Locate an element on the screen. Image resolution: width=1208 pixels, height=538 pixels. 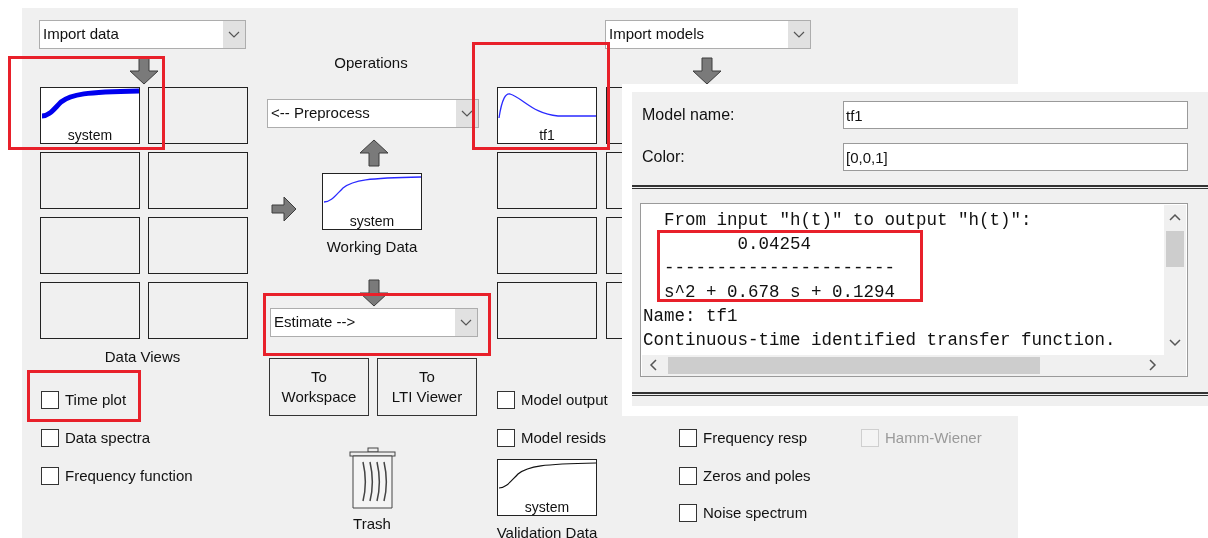
checkbox-label: Zeros and poles is located at coordinates (757, 476).